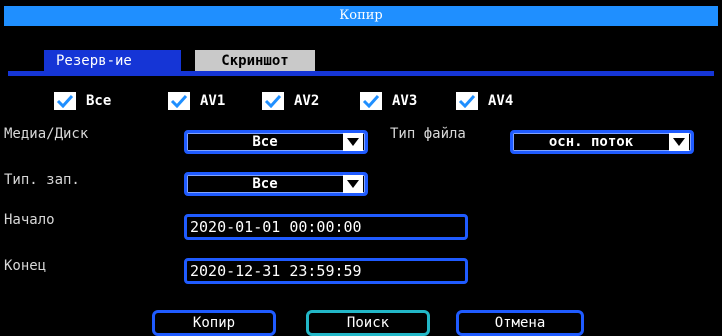 This screenshot has height=336, width=722. What do you see at coordinates (501, 101) in the screenshot?
I see `checkbox-av4-label: AV4` at bounding box center [501, 101].